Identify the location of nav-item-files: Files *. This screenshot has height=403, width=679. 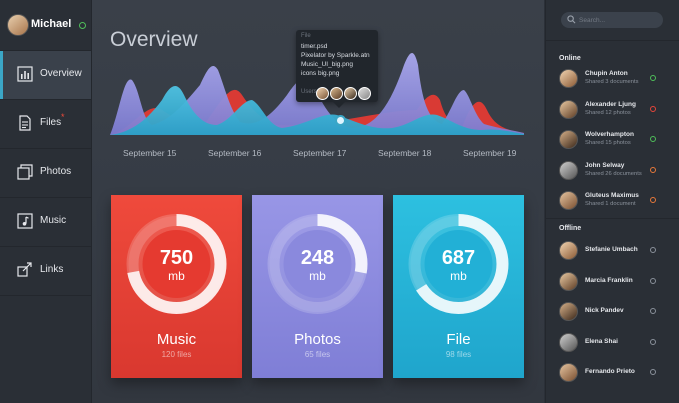
(45, 124).